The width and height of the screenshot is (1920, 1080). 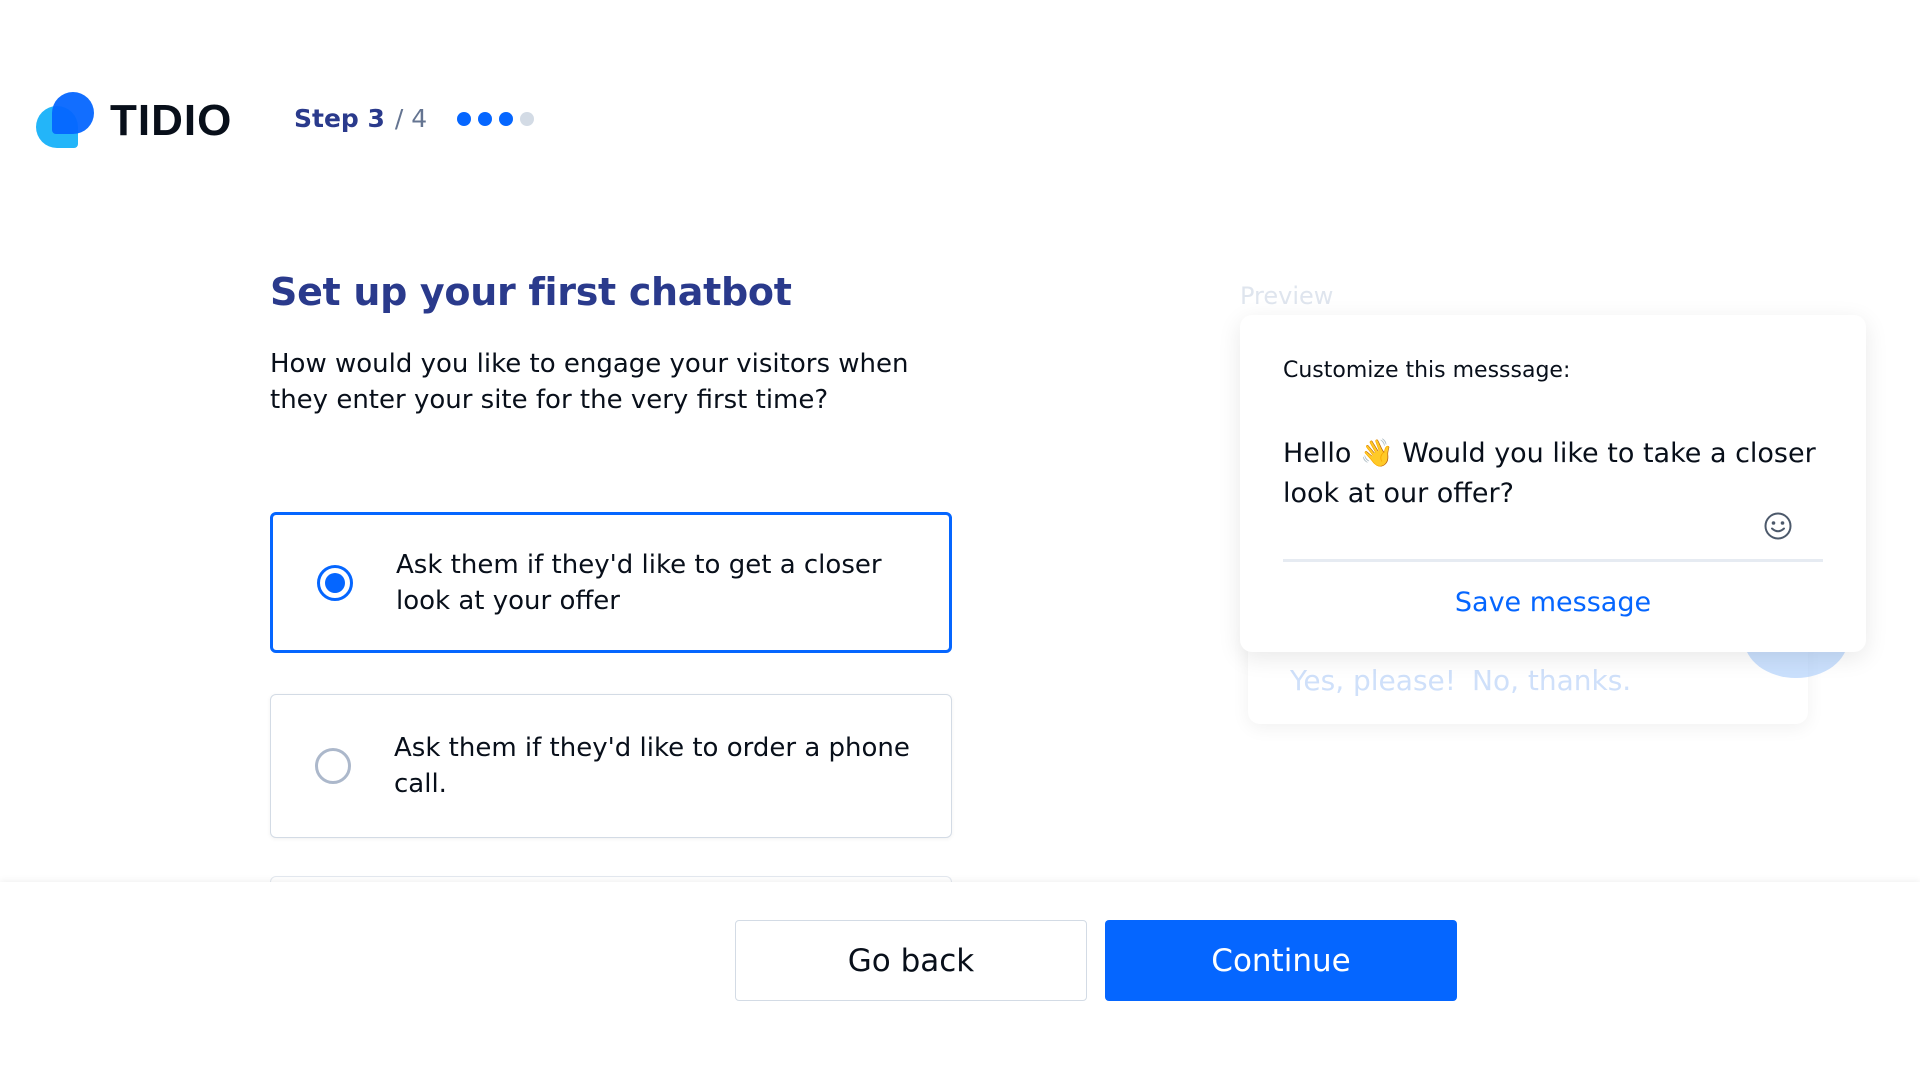 What do you see at coordinates (1427, 370) in the screenshot?
I see `customize-label: Customize this messsage:` at bounding box center [1427, 370].